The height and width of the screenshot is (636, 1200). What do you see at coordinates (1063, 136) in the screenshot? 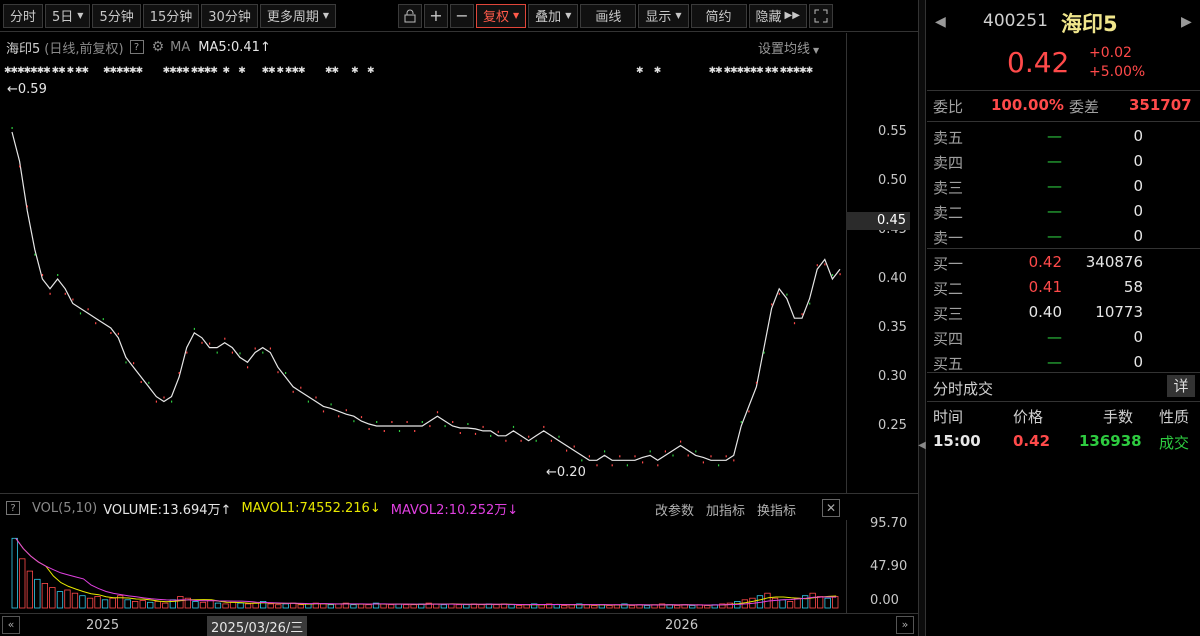
I see `sell-row: 卖五 — 0` at bounding box center [1063, 136].